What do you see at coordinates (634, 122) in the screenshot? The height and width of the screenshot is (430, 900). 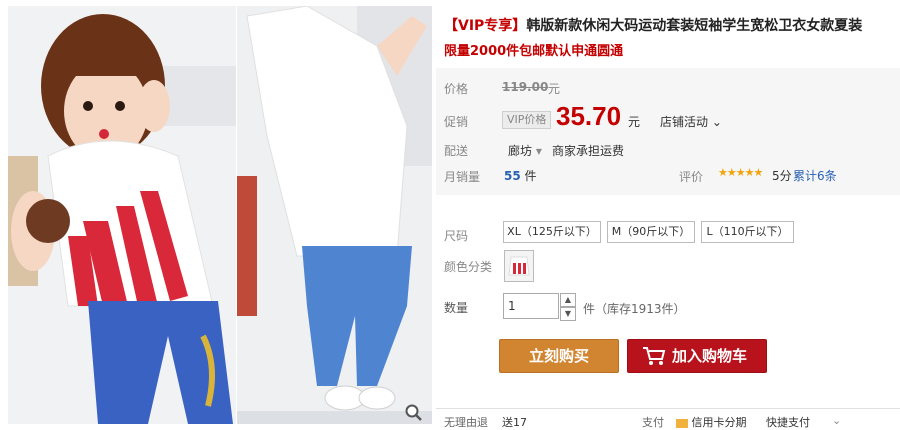 I see `promo-currency: 元` at bounding box center [634, 122].